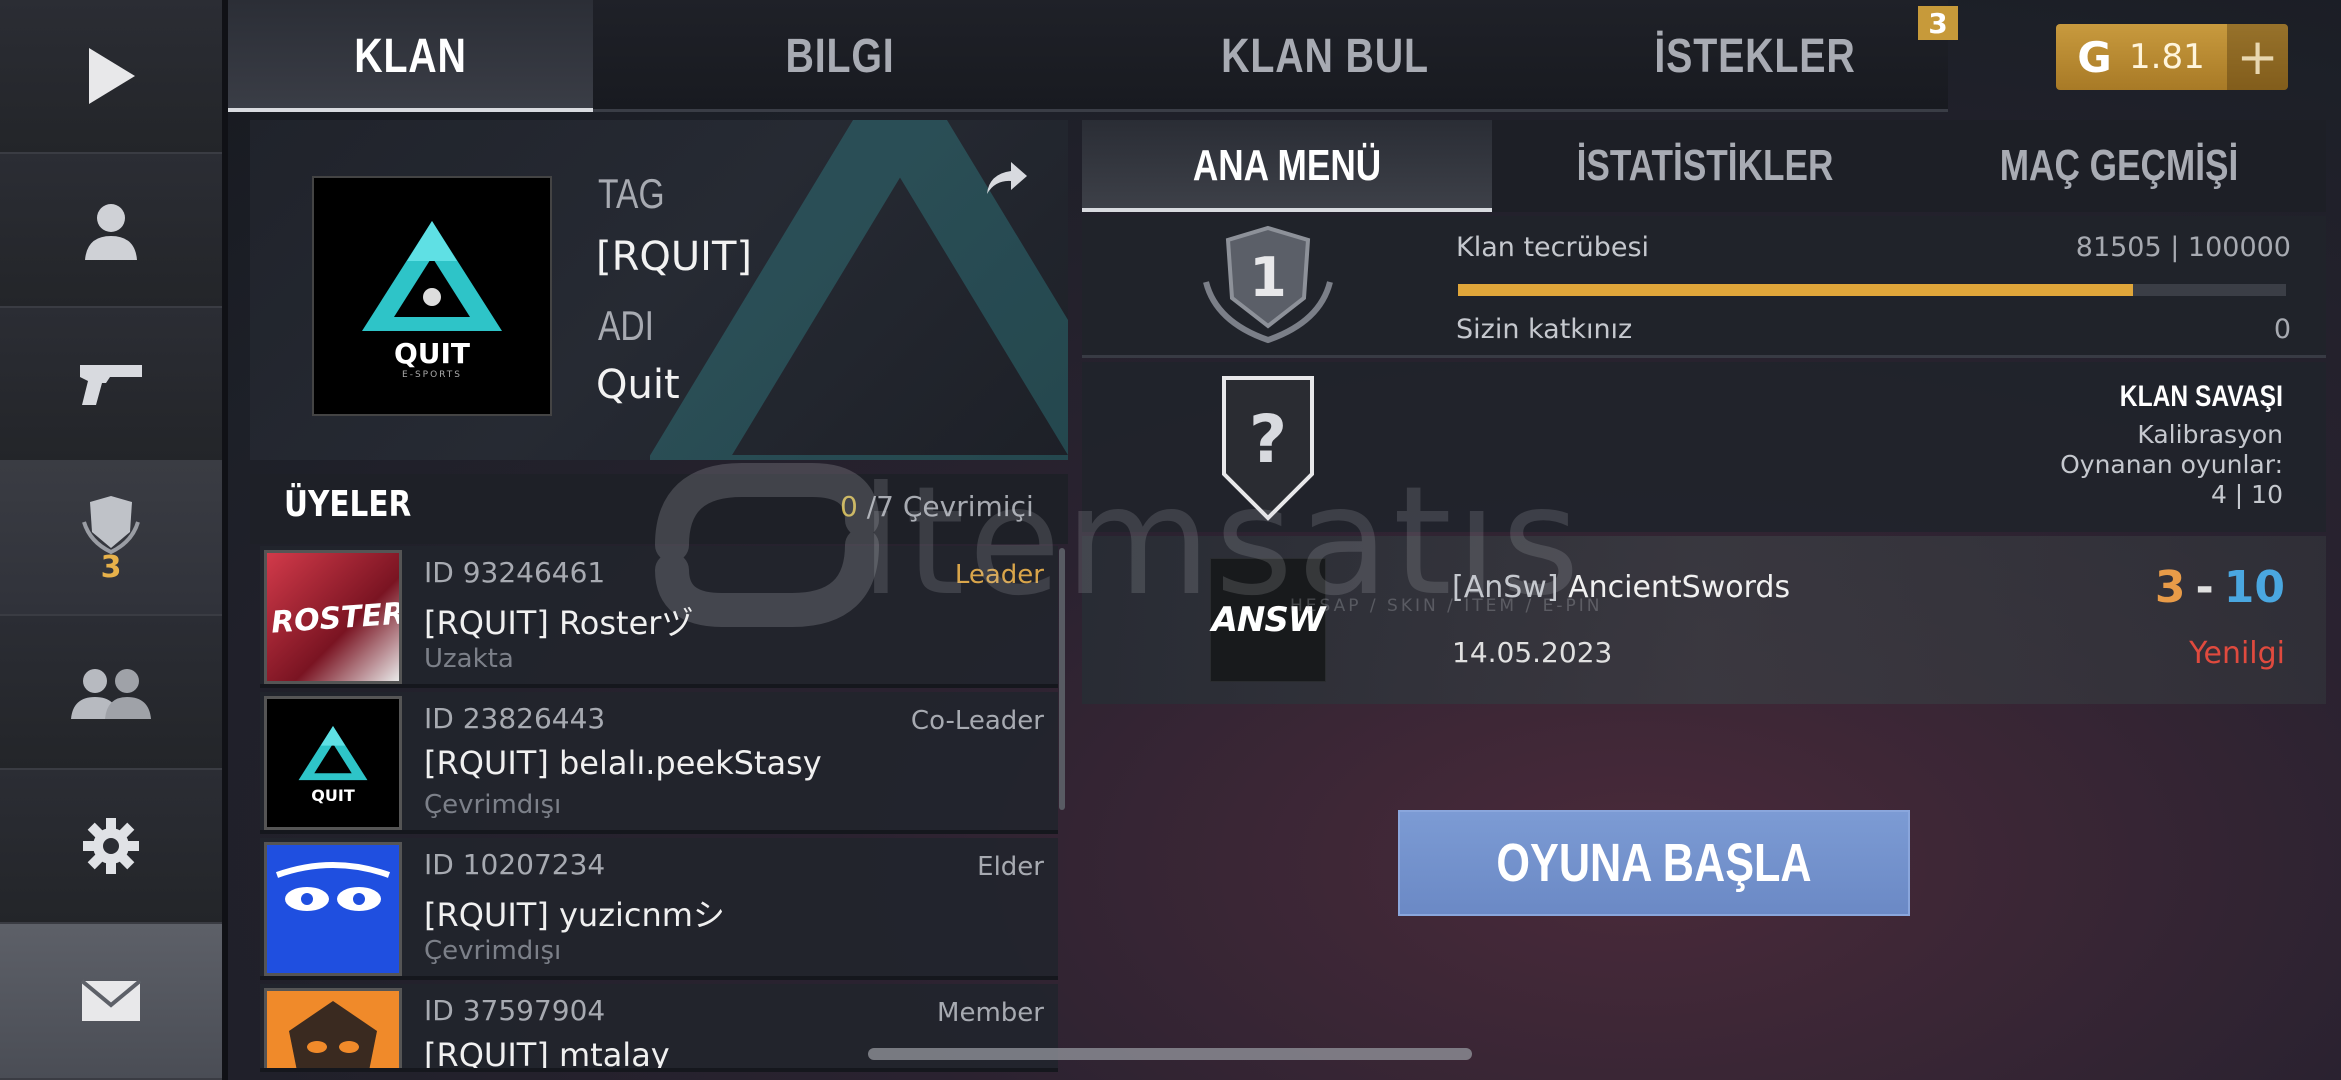  What do you see at coordinates (515, 864) in the screenshot?
I see `member-id: ID 10207234` at bounding box center [515, 864].